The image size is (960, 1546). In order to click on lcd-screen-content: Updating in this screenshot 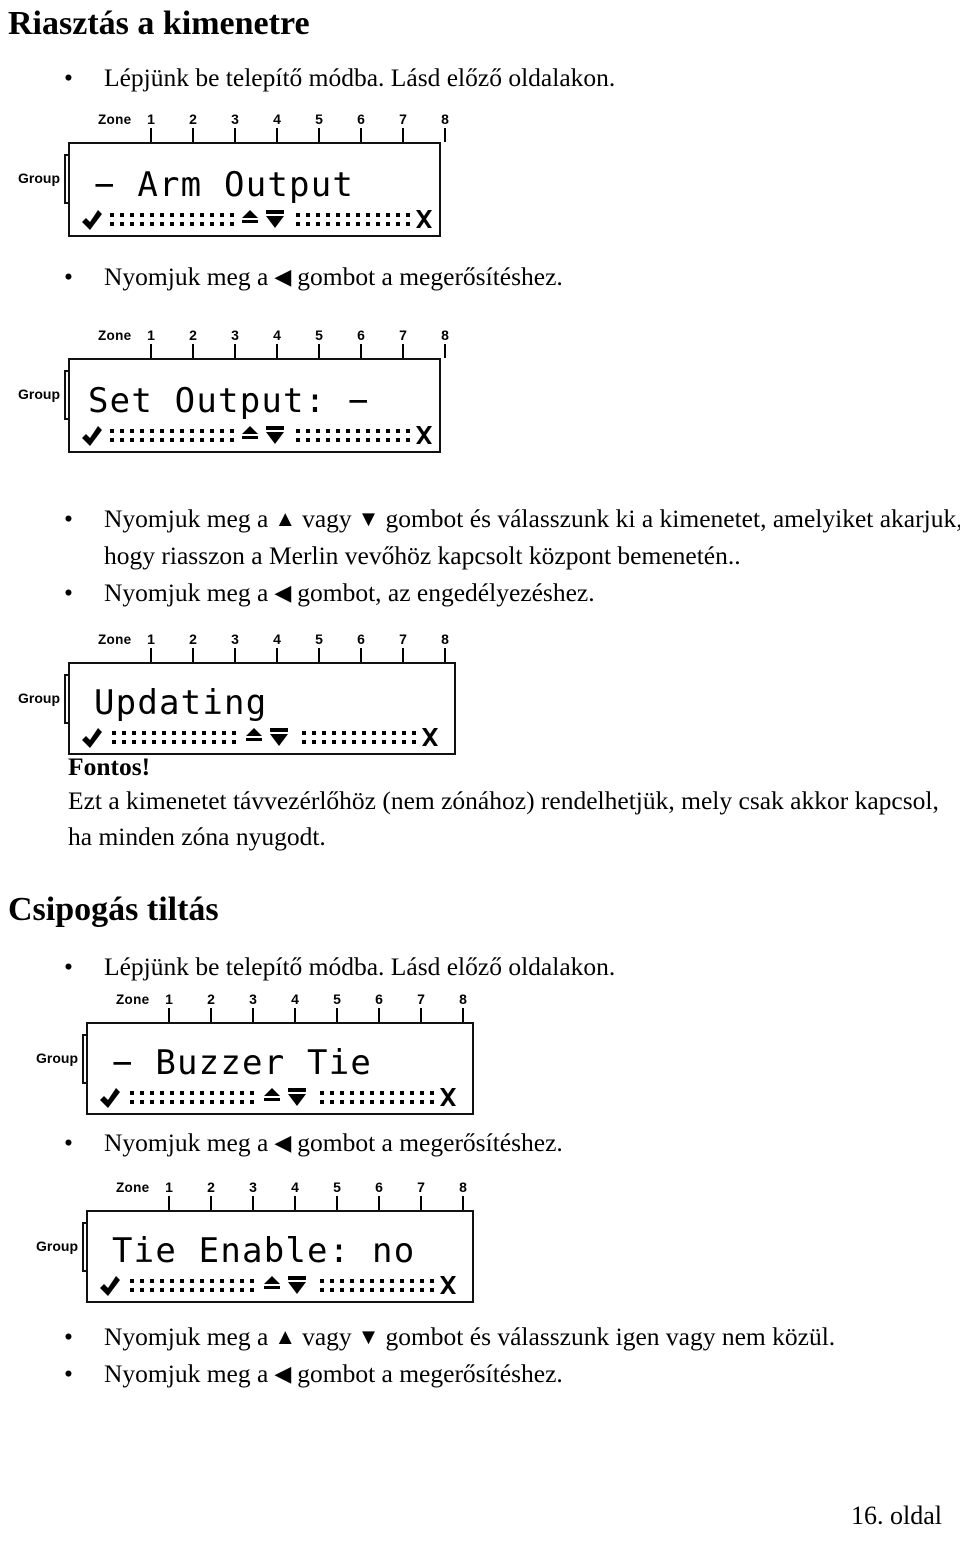, I will do `click(262, 708)`.